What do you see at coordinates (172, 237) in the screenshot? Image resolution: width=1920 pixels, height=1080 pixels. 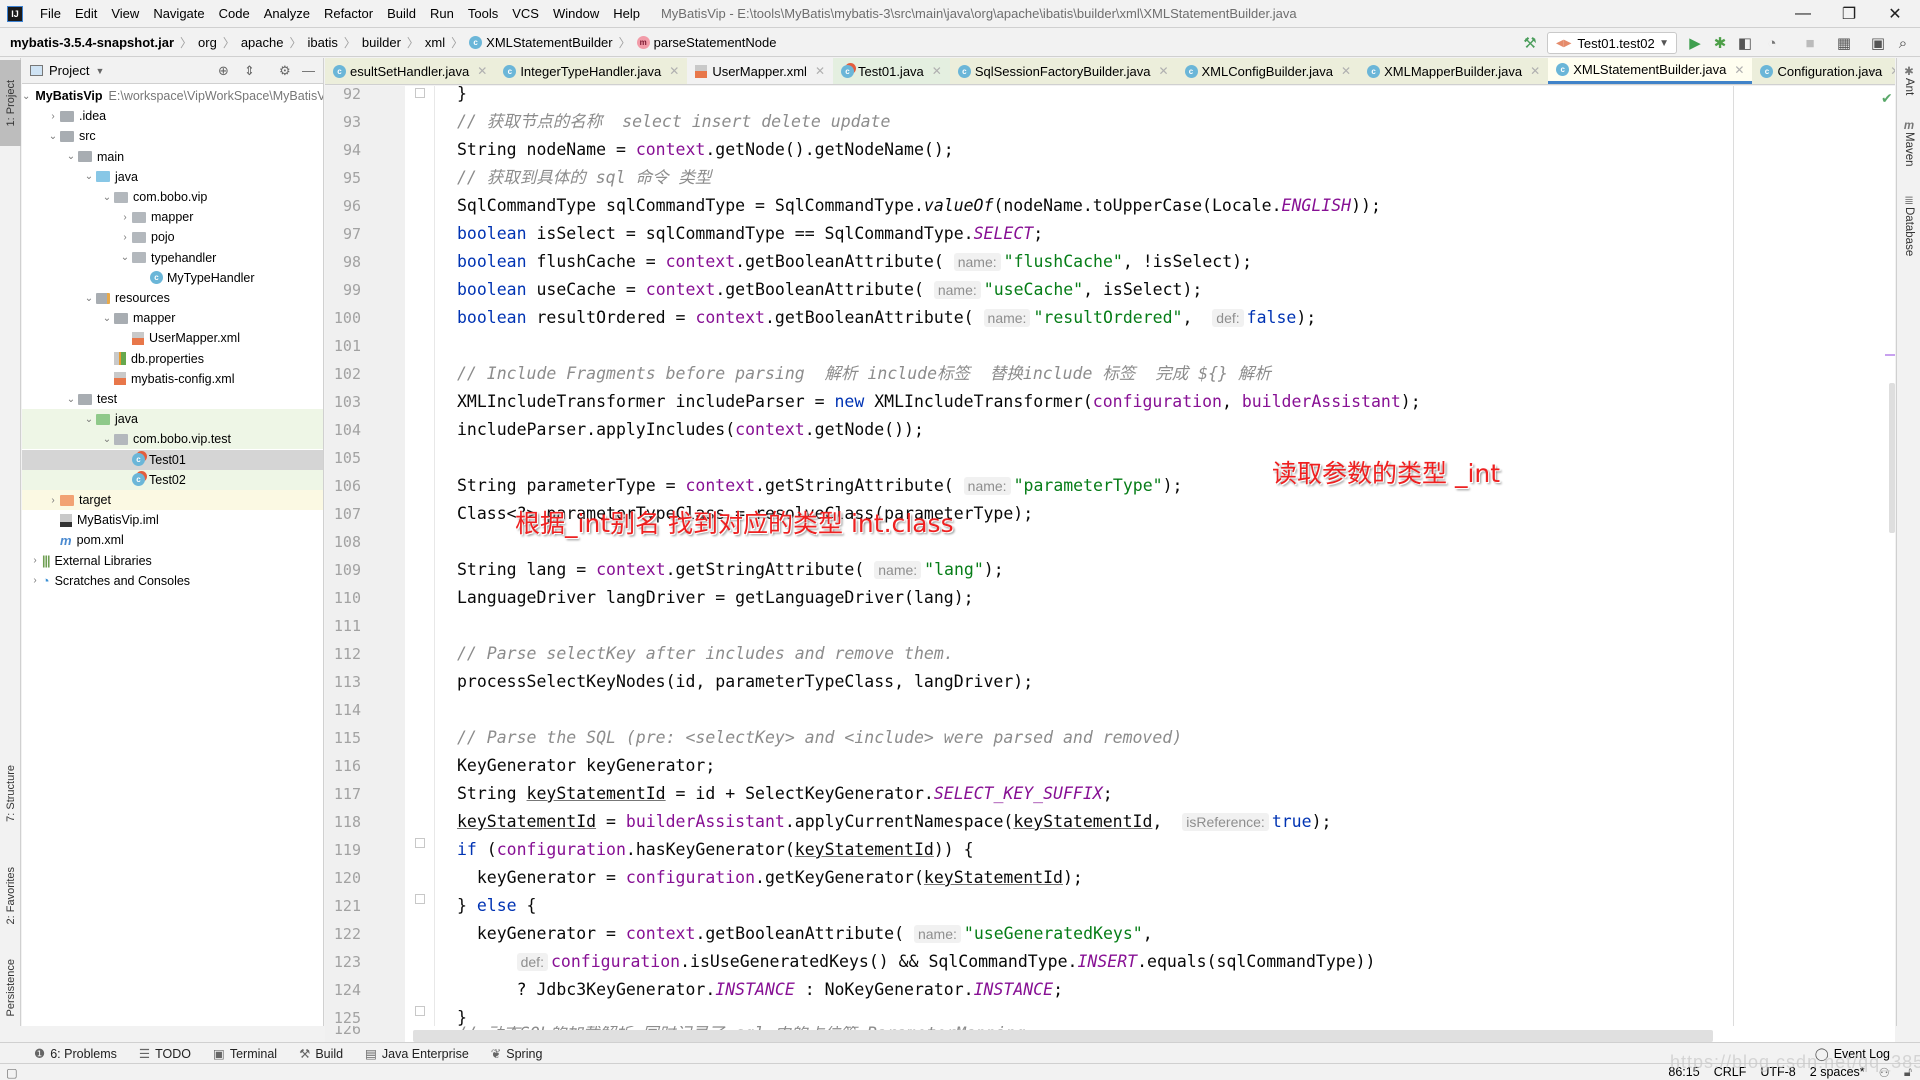 I see `tree-item-pojo: › pojo` at bounding box center [172, 237].